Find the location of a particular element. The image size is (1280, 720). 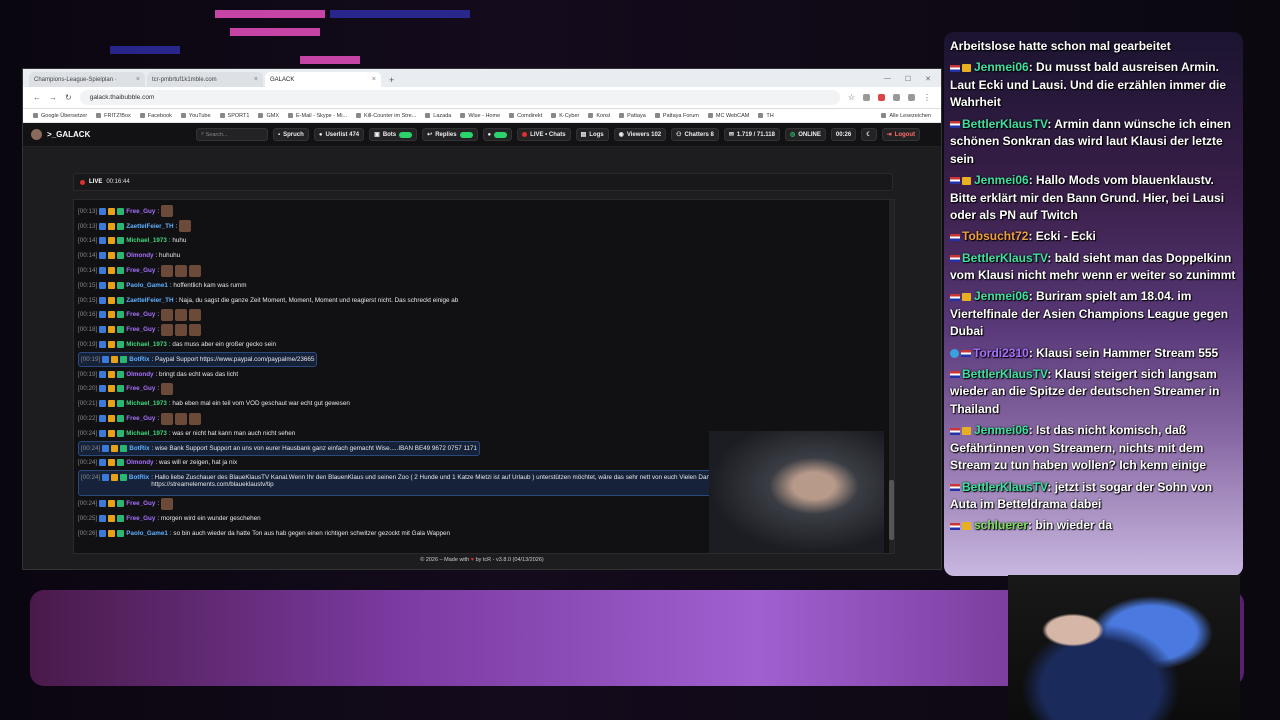

chat-timestamp: [00:24] is located at coordinates (88, 433).